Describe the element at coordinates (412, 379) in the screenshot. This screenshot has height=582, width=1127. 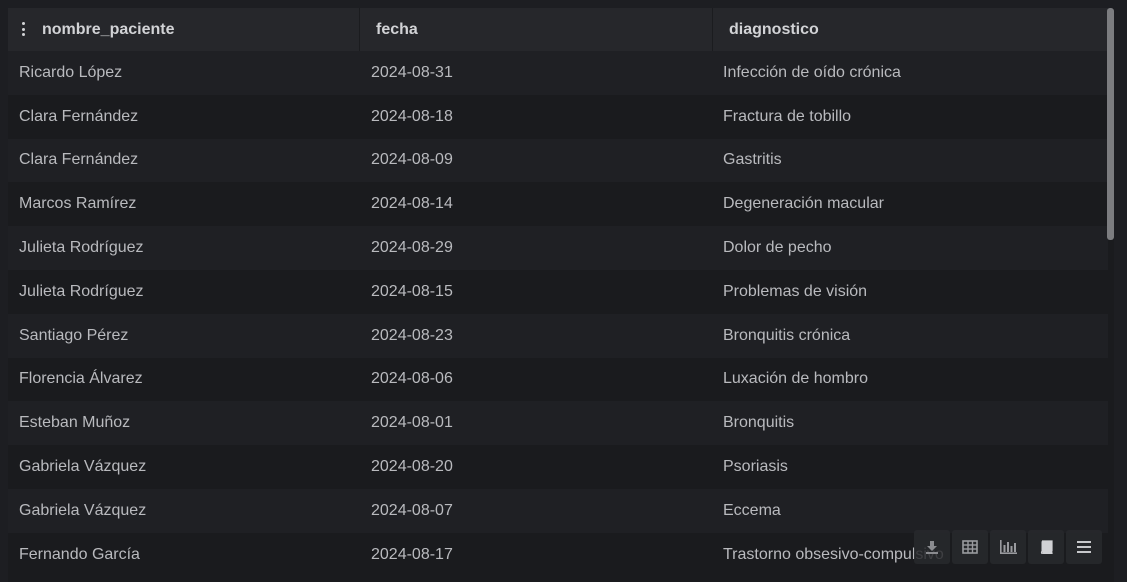
I see `cell-fecha: 2024-08-06` at that location.